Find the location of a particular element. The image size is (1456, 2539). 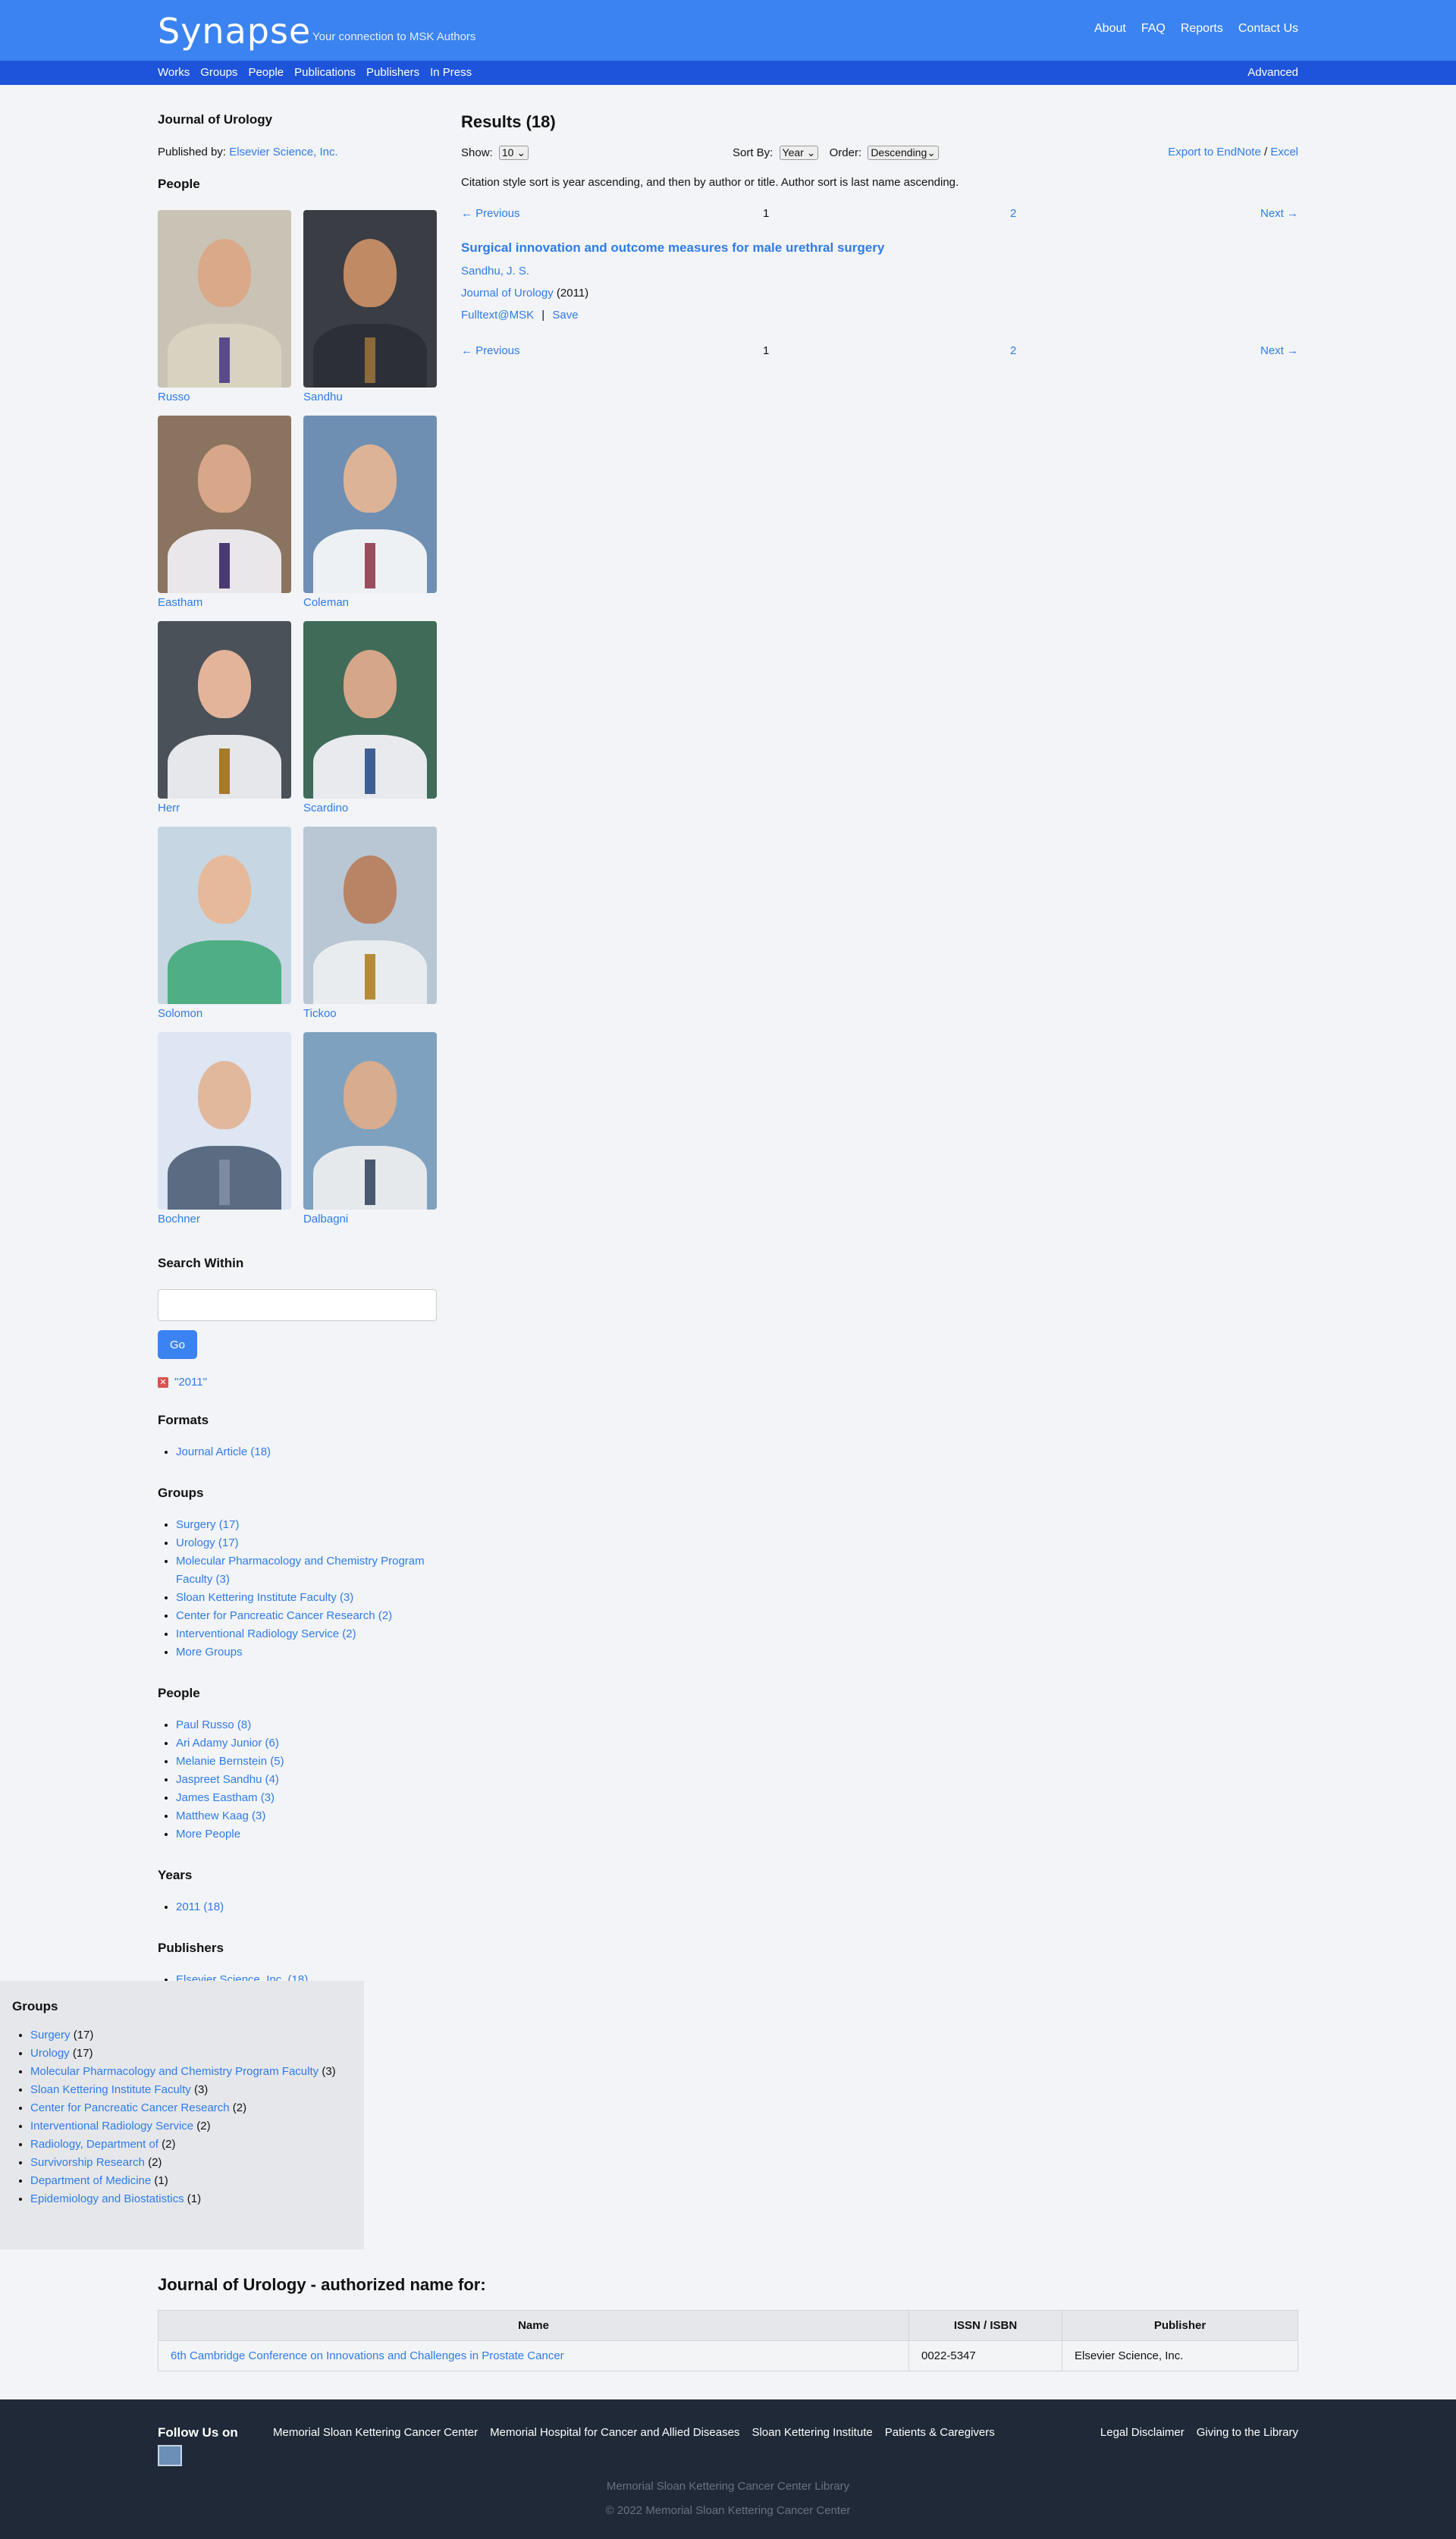

advanced-search-link: Advanced is located at coordinates (1272, 72).